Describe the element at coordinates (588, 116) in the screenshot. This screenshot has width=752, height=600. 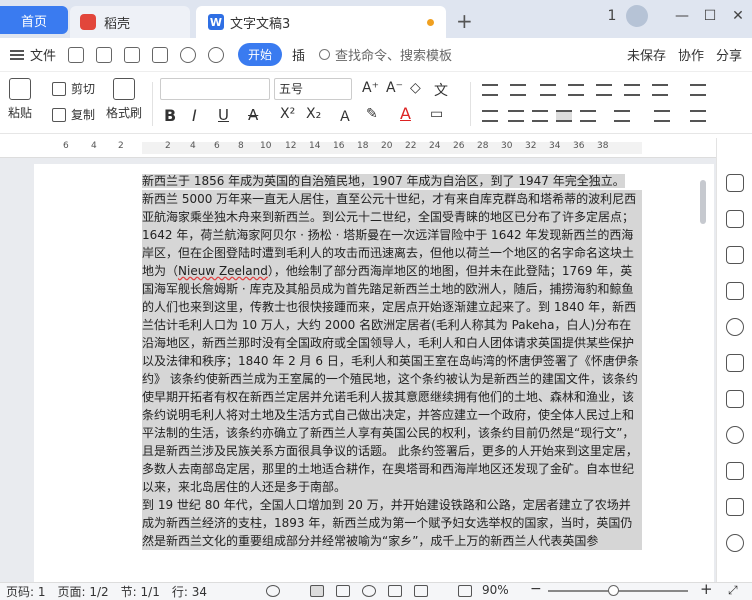
I see `distribute-icon` at that location.